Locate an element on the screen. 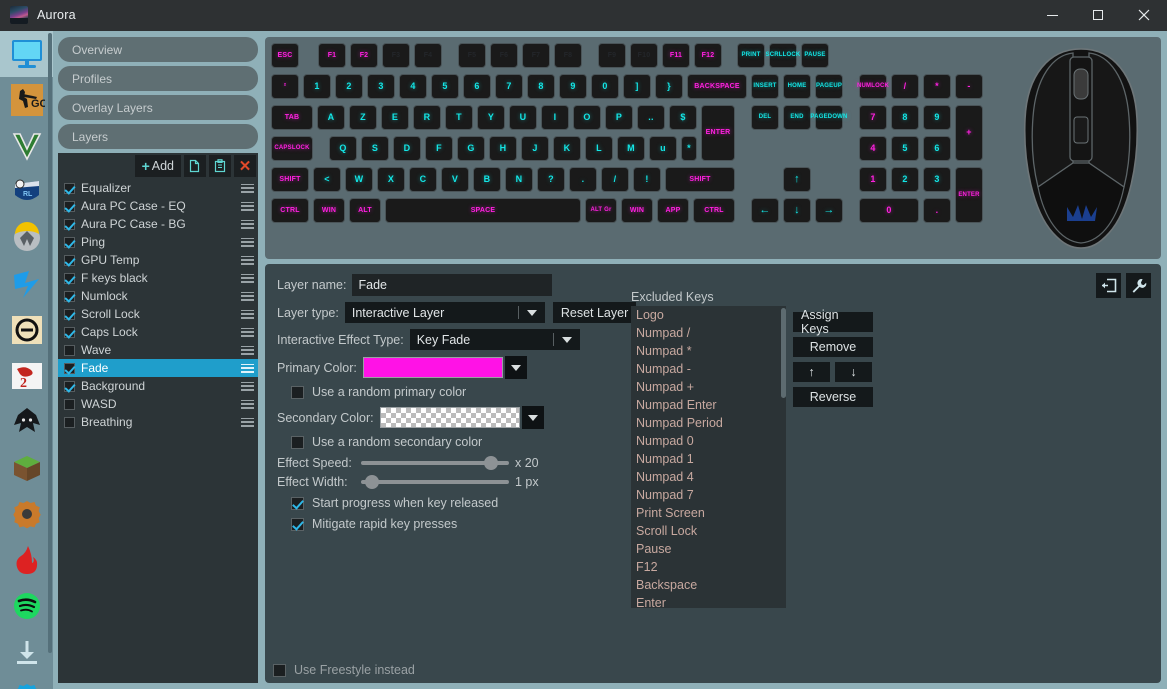  keyboard-key: A is located at coordinates (331, 117).